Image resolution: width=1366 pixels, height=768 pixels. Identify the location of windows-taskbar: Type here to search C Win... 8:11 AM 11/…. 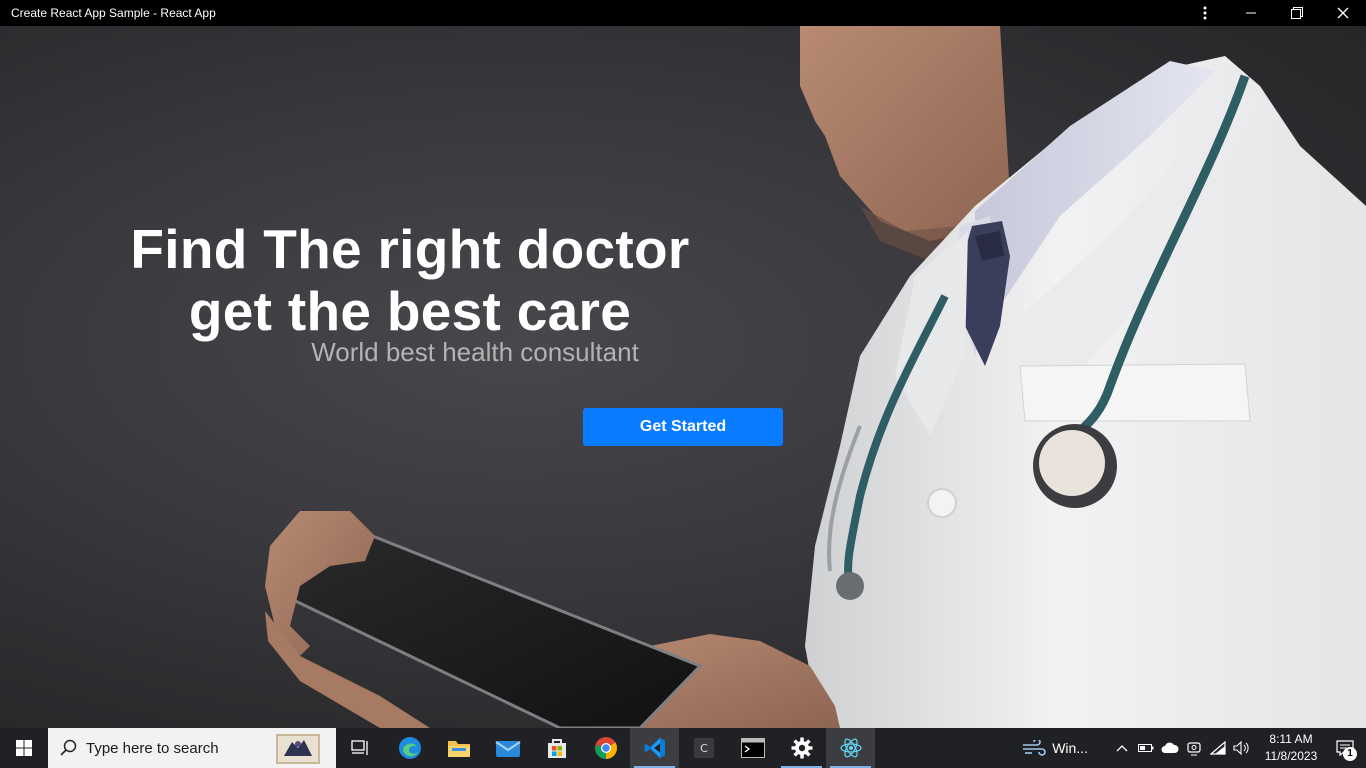
(683, 748).